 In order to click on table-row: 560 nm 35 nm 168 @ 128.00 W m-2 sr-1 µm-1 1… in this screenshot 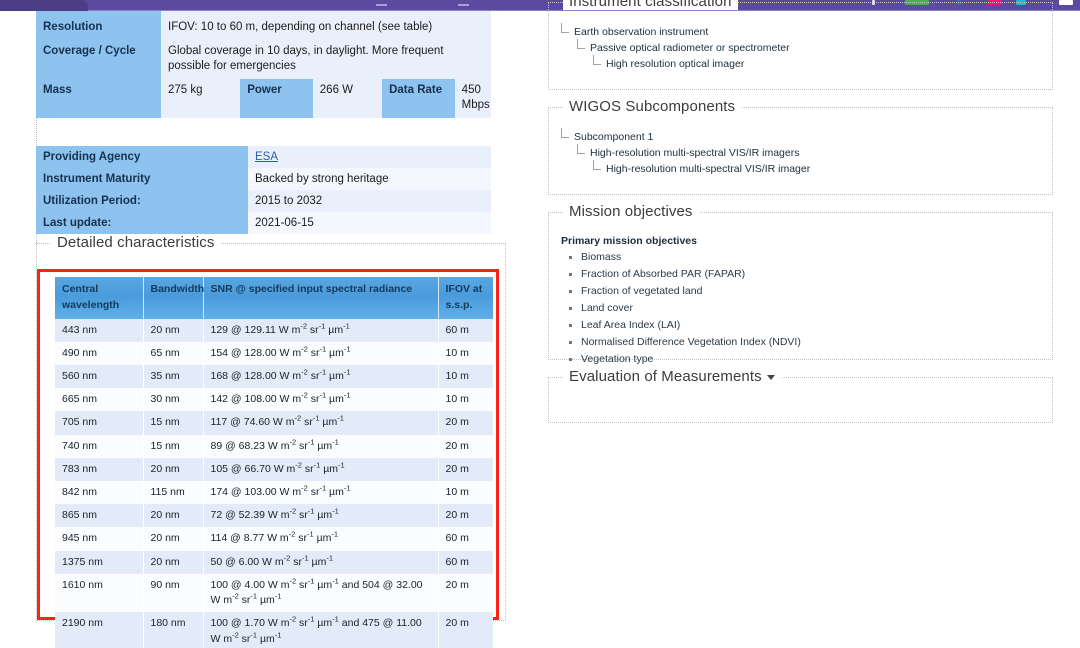, I will do `click(274, 376)`.